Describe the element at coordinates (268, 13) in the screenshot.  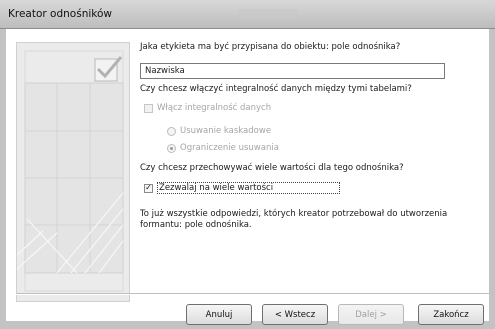
I see `title-bar-blur` at that location.